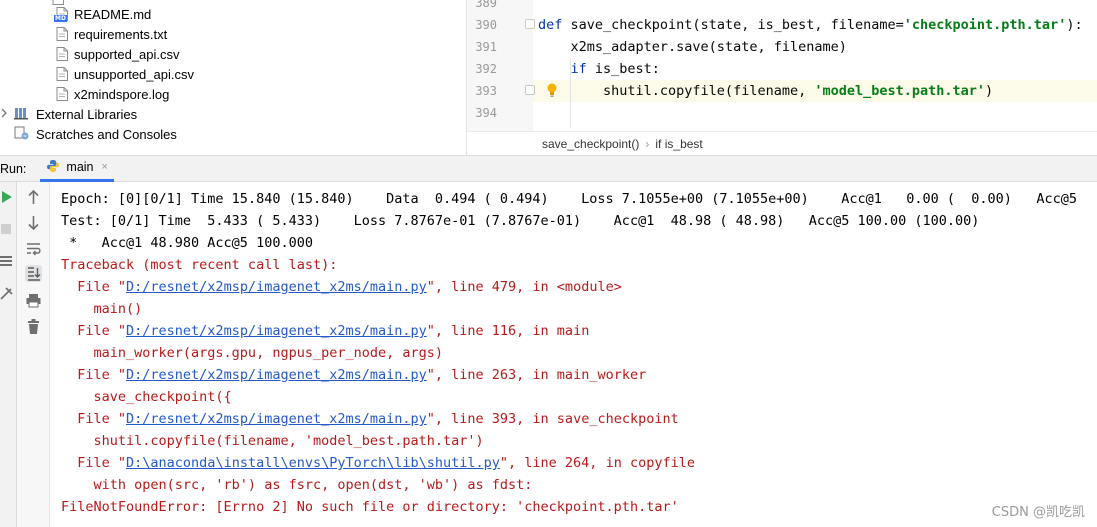 The width and height of the screenshot is (1097, 527). What do you see at coordinates (8, 354) in the screenshot?
I see `run-actions-strip` at bounding box center [8, 354].